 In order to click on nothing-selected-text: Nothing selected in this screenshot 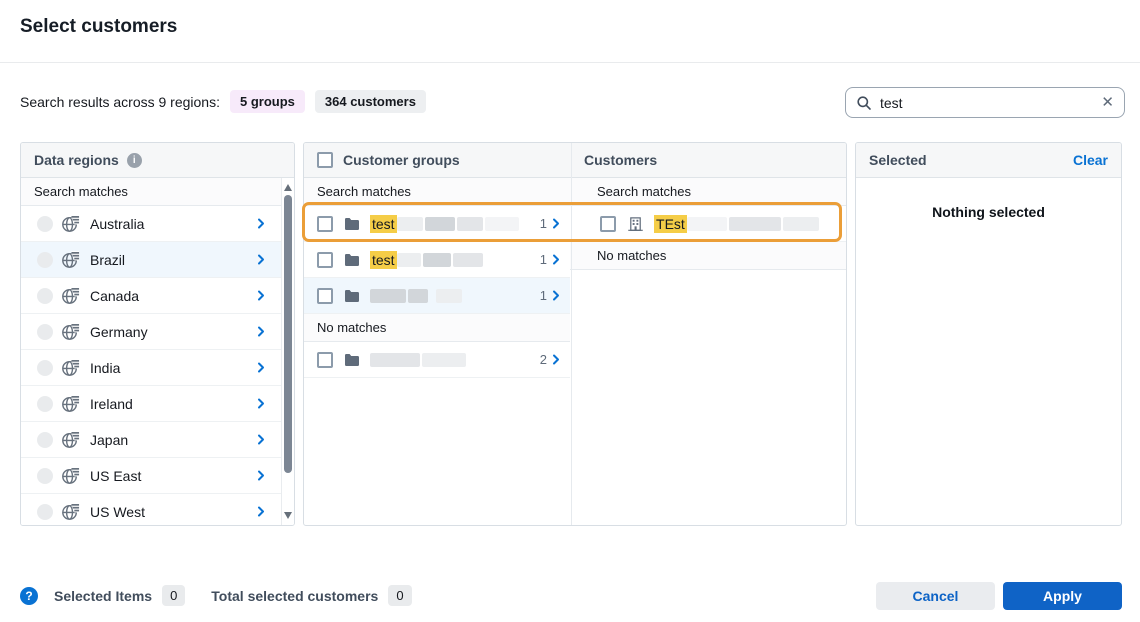, I will do `click(988, 212)`.